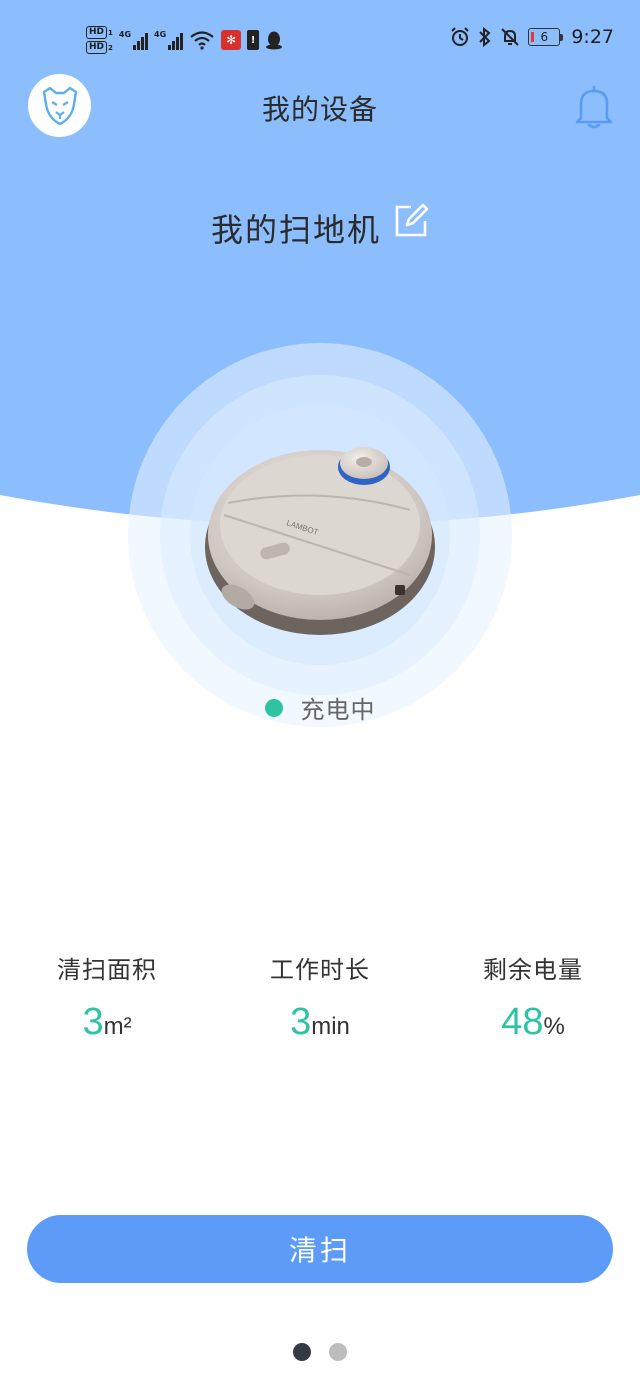  Describe the element at coordinates (320, 1249) in the screenshot. I see `clean-button: 清扫` at that location.